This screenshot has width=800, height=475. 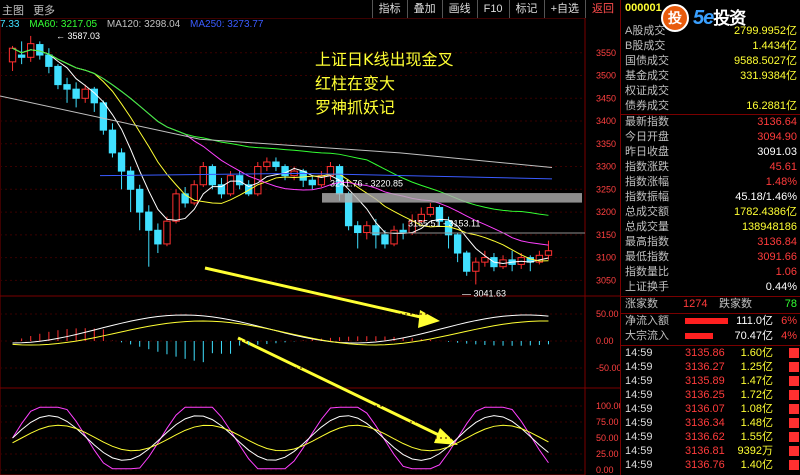 What do you see at coordinates (143, 24) in the screenshot?
I see `legend-ma120: MA120: 3298.04` at bounding box center [143, 24].